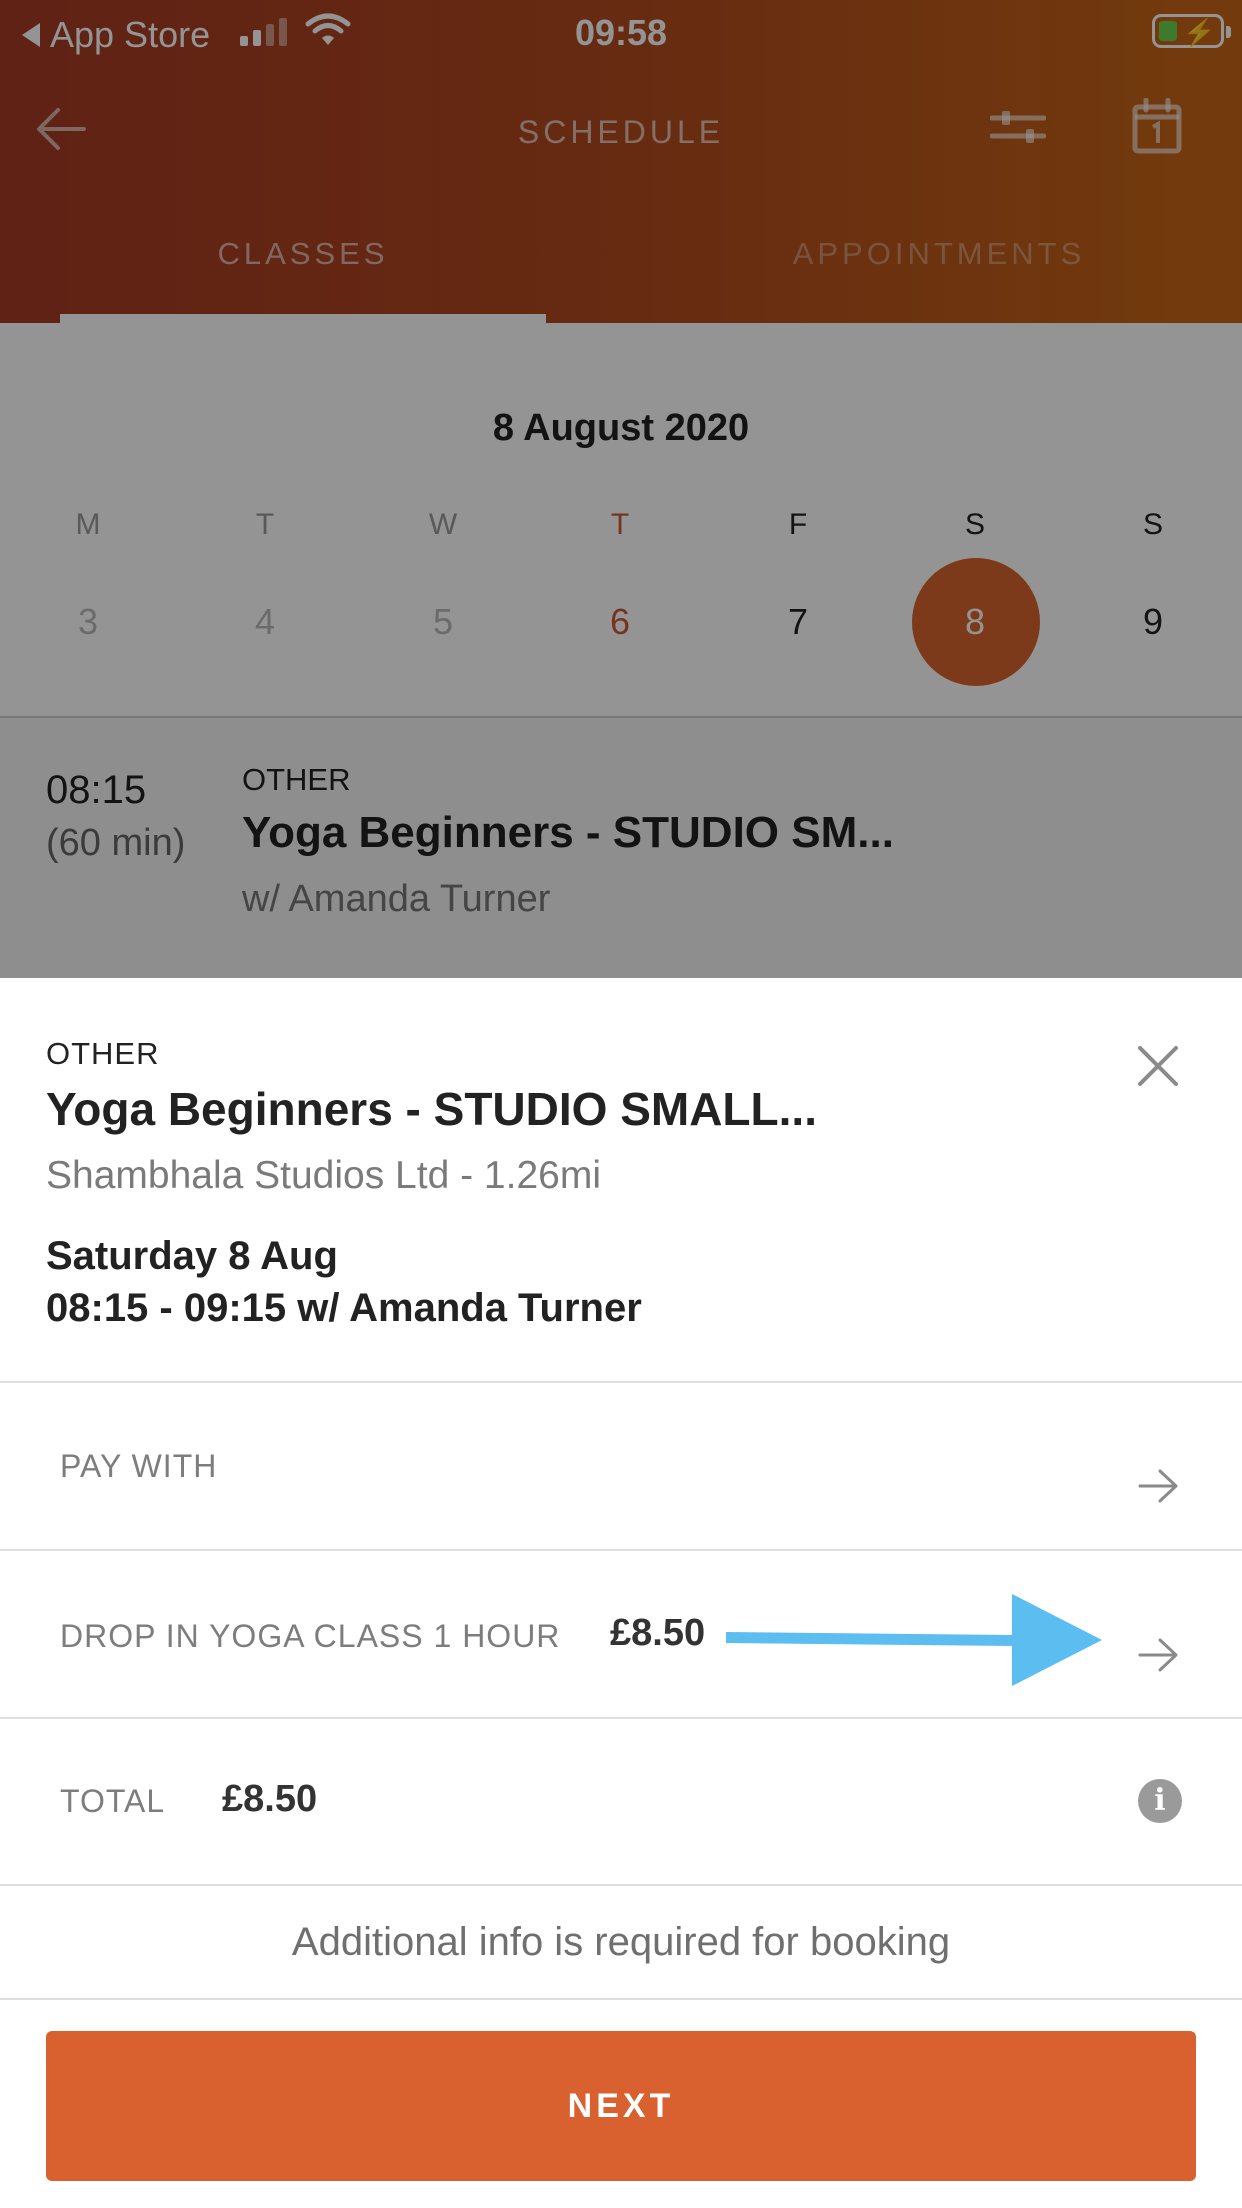 The image size is (1242, 2208). I want to click on pricing-option-chevron-right-icon, so click(1159, 1655).